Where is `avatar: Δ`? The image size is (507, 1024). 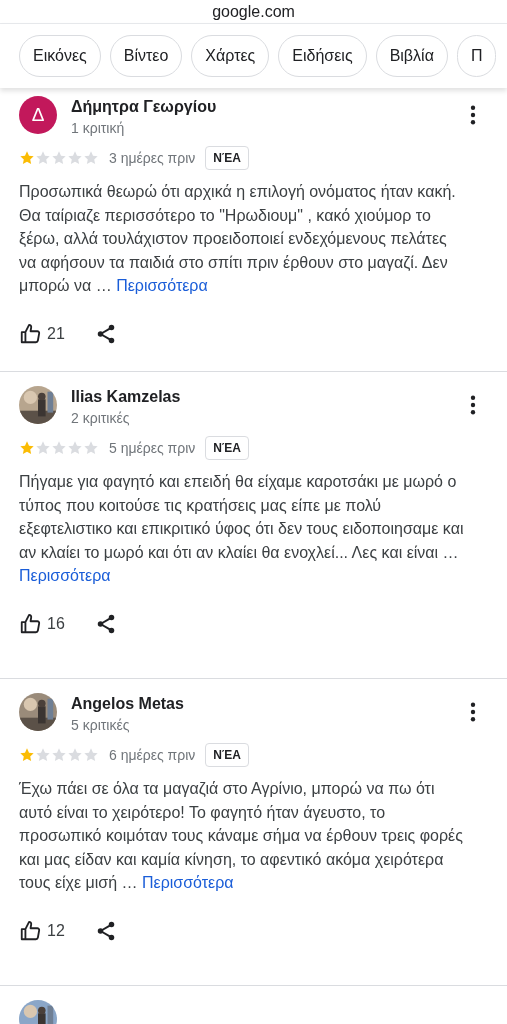
avatar: Δ is located at coordinates (38, 115).